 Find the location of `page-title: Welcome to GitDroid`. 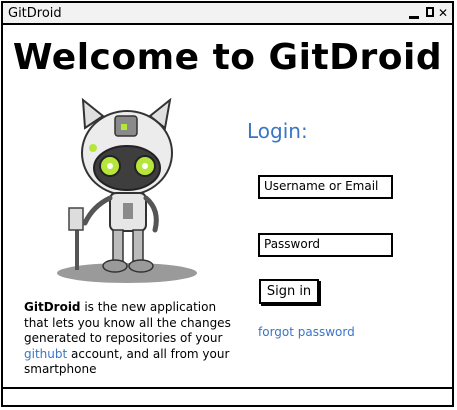

page-title: Welcome to GitDroid is located at coordinates (227, 57).